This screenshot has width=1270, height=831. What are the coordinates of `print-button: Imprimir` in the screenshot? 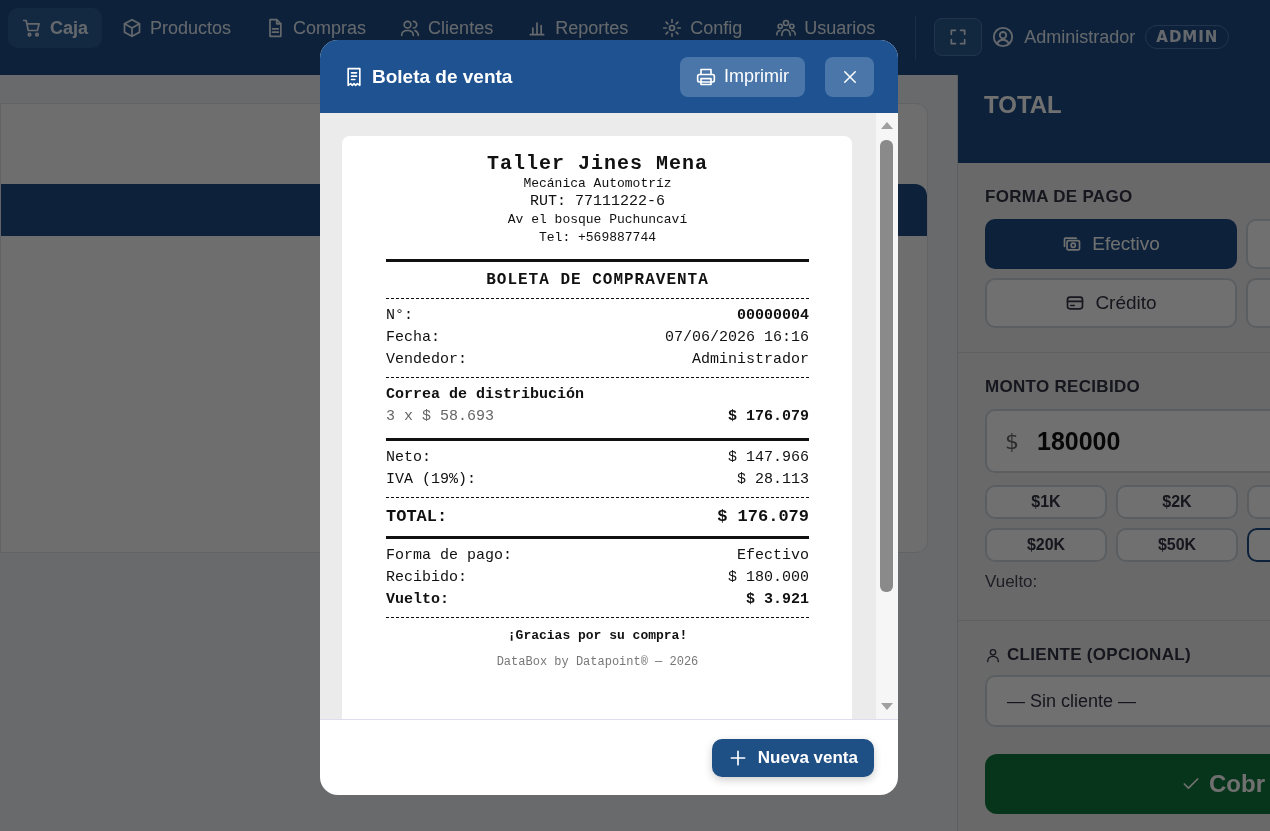 It's located at (742, 76).